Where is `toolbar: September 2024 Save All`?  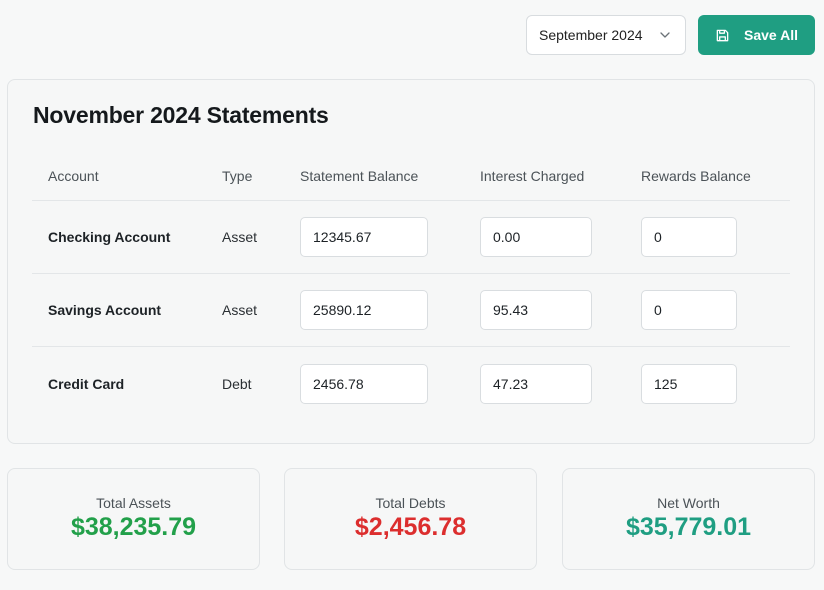
toolbar: September 2024 Save All is located at coordinates (670, 35).